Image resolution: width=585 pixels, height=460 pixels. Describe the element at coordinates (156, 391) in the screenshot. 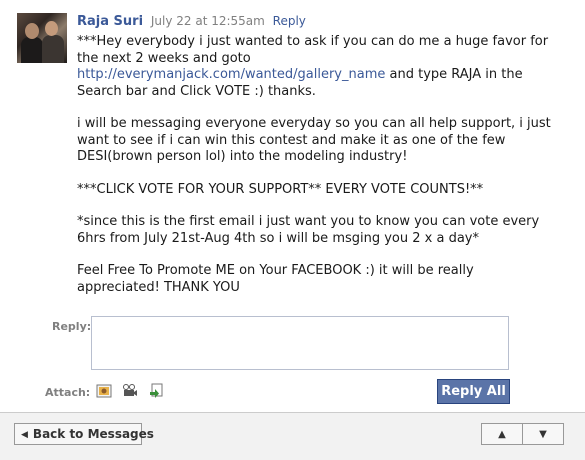

I see `link-icon` at that location.